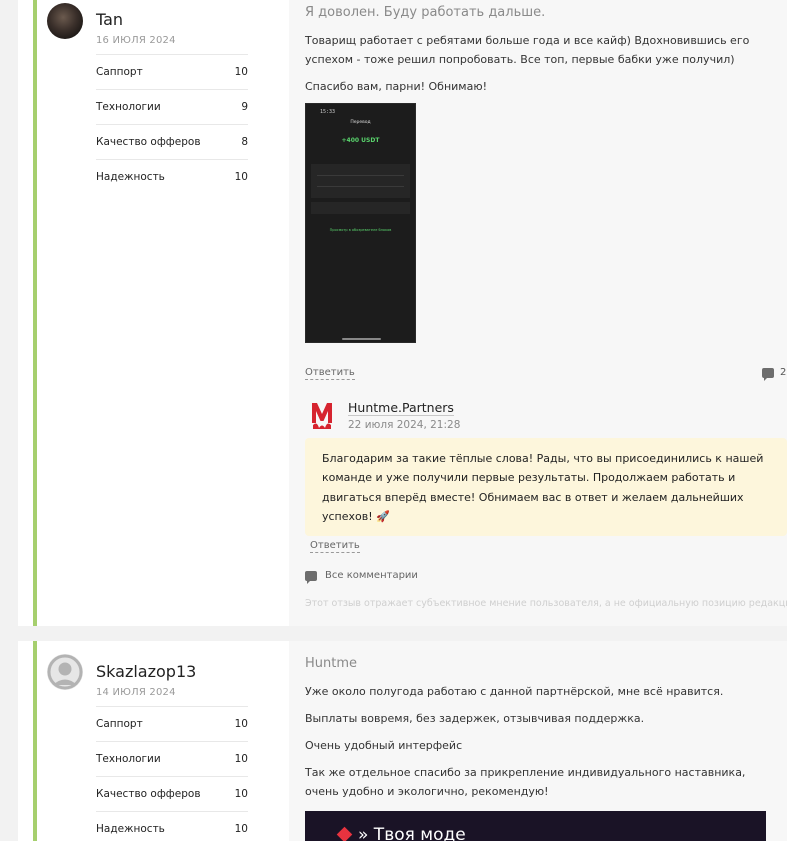  Describe the element at coordinates (535, 826) in the screenshot. I see `promo-image: » Твоя моде` at that location.